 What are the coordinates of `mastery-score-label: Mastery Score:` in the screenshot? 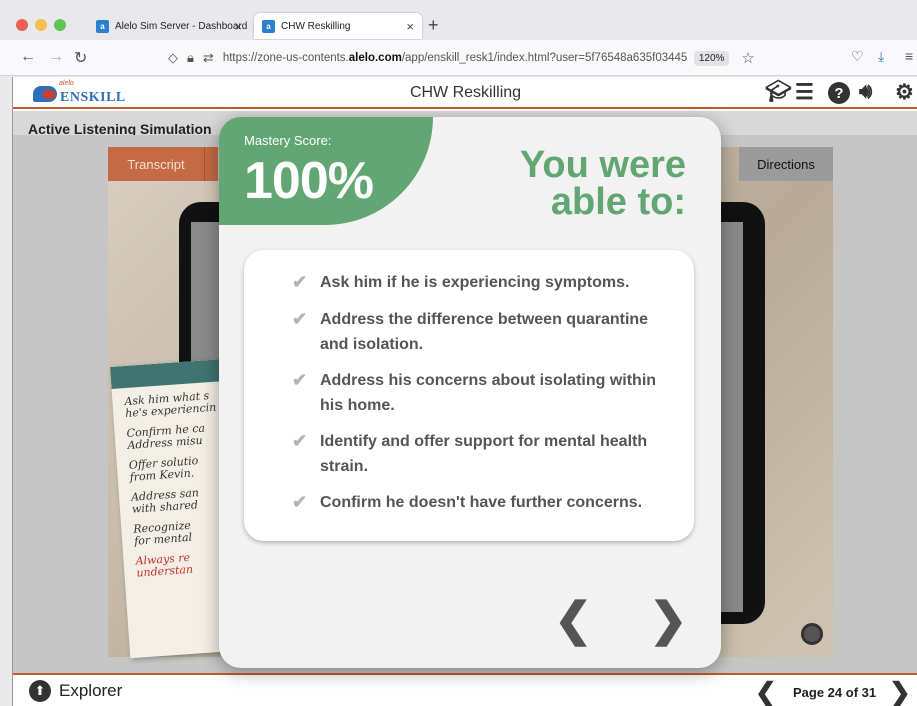 It's located at (288, 140).